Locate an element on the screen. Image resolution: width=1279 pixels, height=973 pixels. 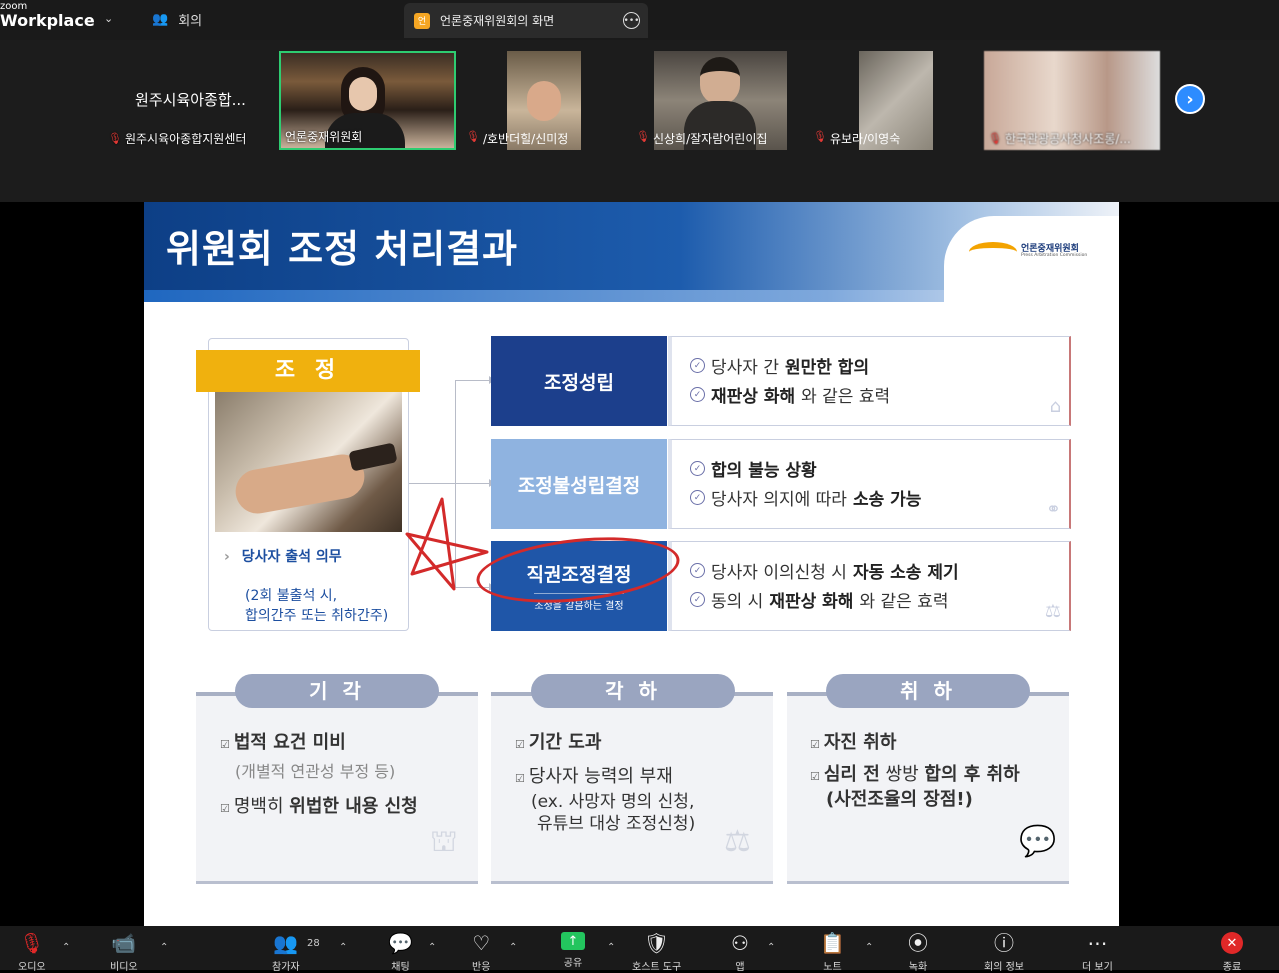
participant-name: 원주시육아종합지원센터 is located at coordinates (185, 139).